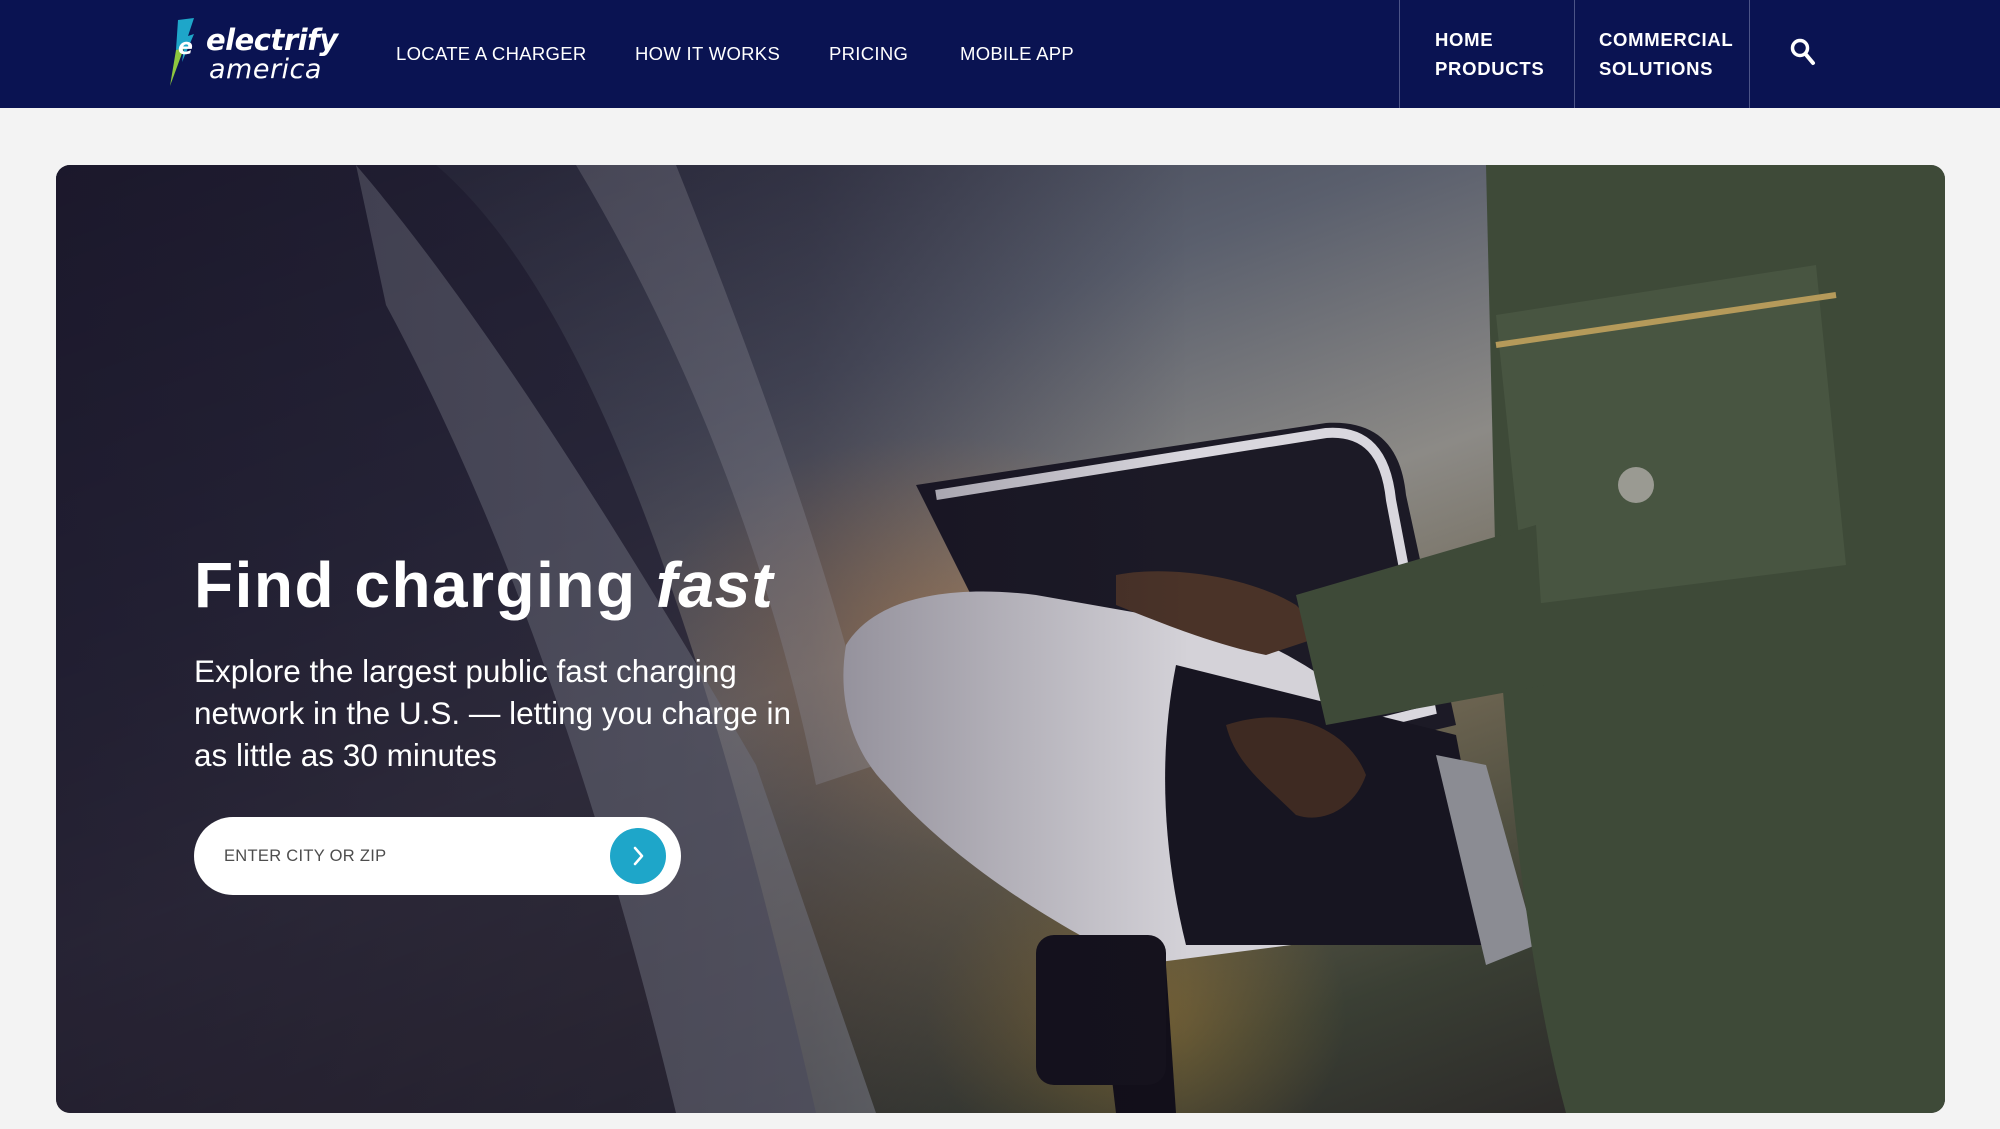 The height and width of the screenshot is (1129, 2000). I want to click on nav-home-products: HOME PRODUCTS, so click(1486, 54).